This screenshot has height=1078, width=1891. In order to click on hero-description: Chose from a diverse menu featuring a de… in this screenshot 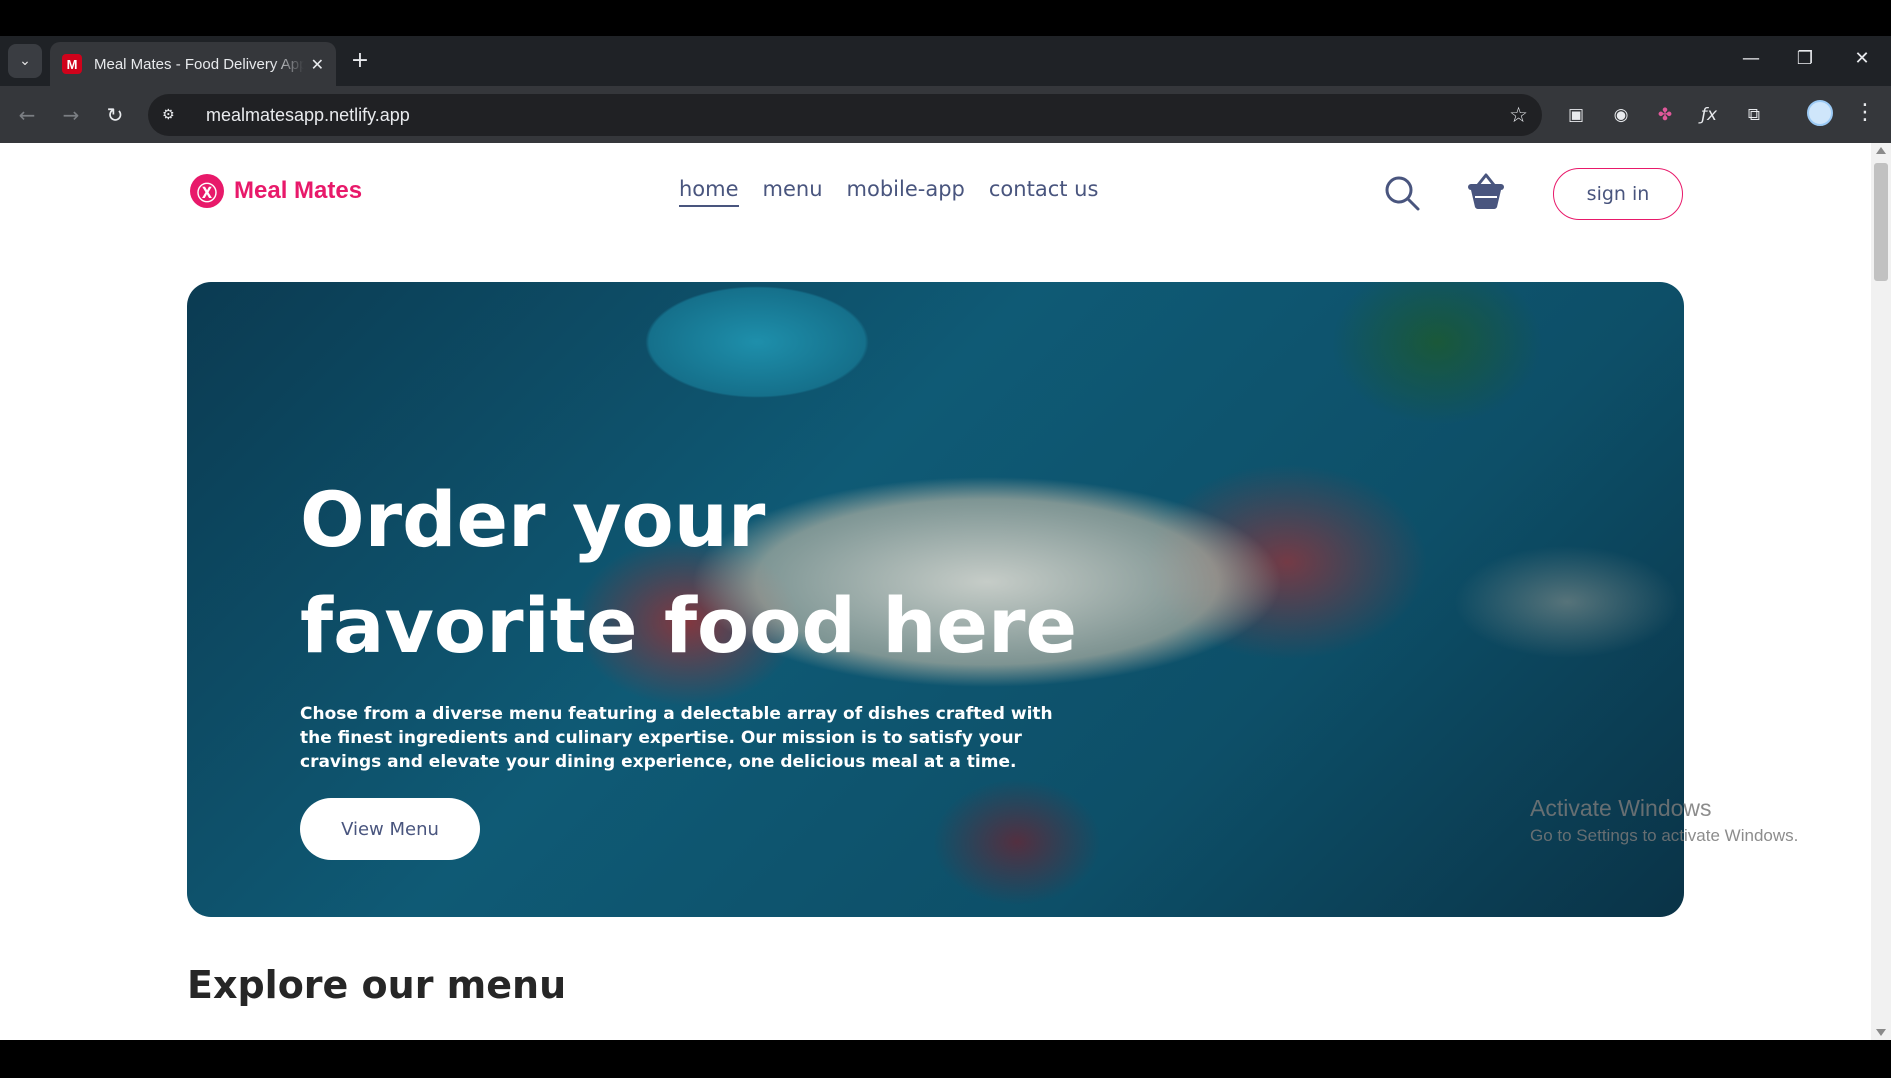, I will do `click(676, 738)`.